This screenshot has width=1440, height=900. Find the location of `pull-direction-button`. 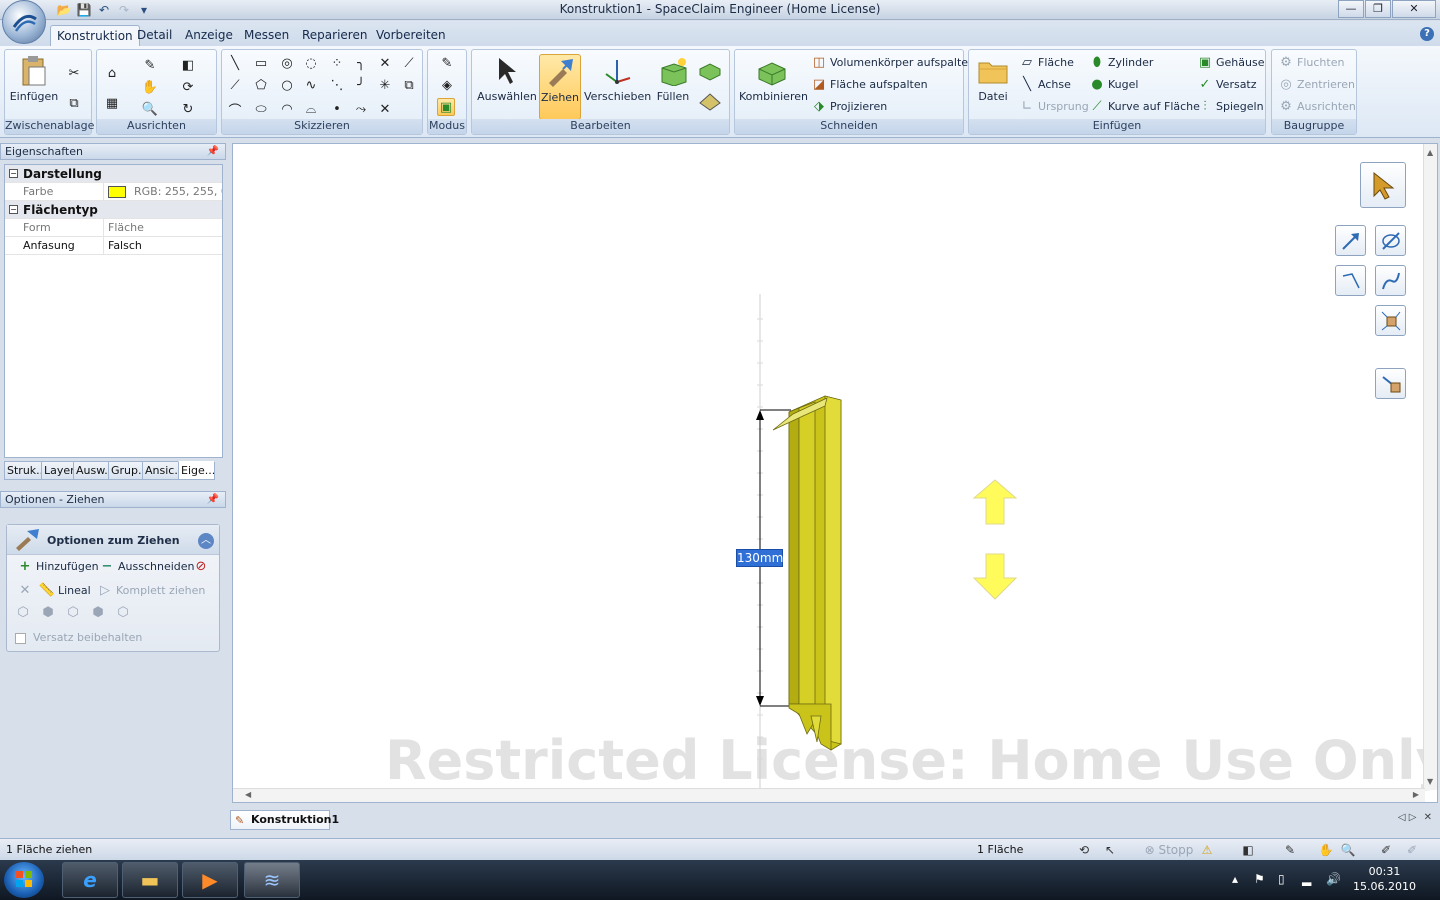

pull-direction-button is located at coordinates (1350, 240).